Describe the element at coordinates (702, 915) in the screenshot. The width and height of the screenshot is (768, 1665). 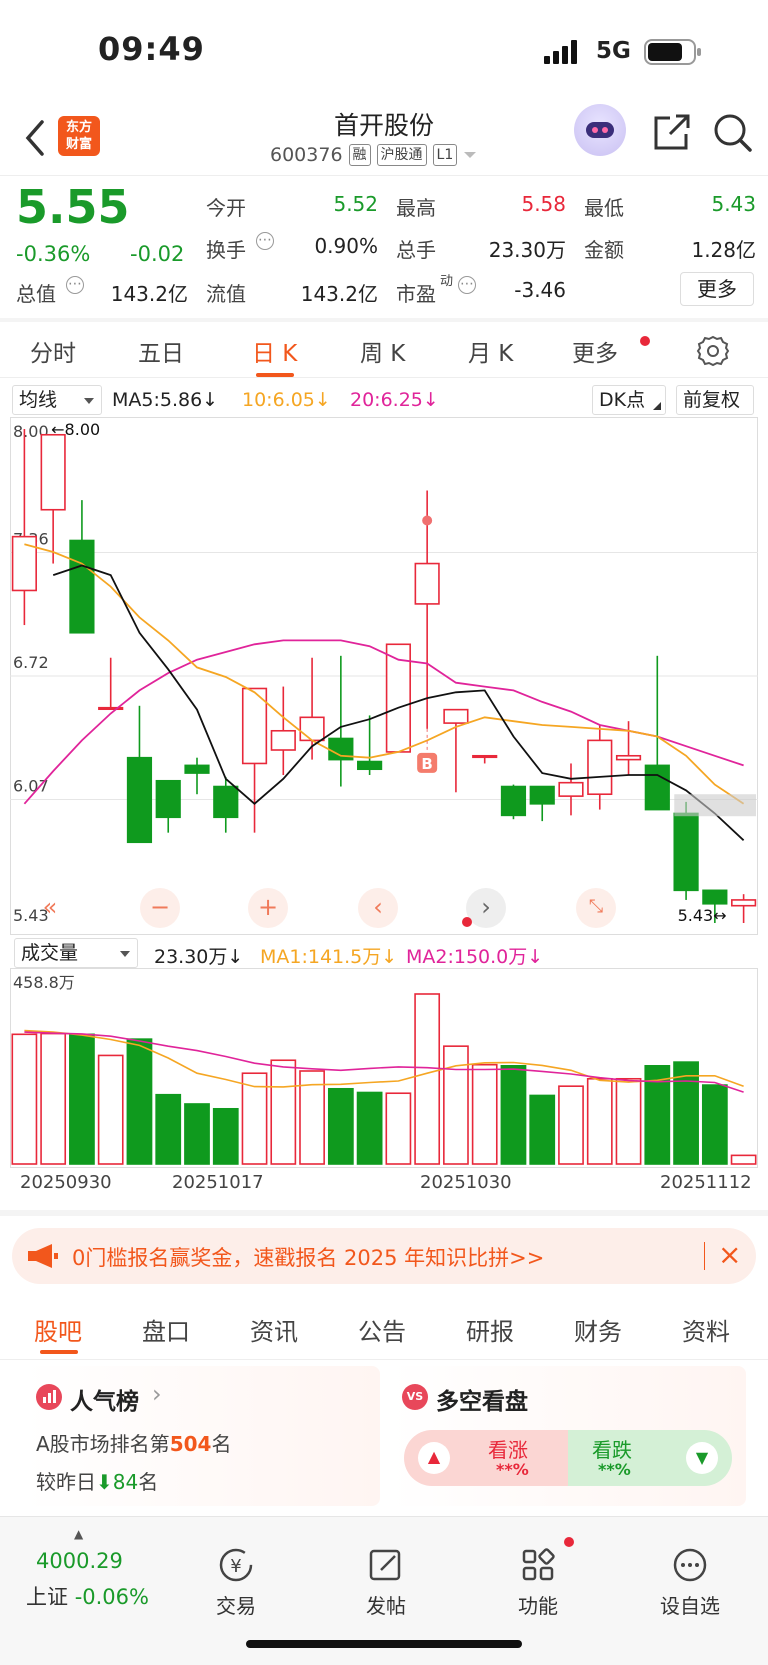
I see `low-marker: 5.43↔` at that location.